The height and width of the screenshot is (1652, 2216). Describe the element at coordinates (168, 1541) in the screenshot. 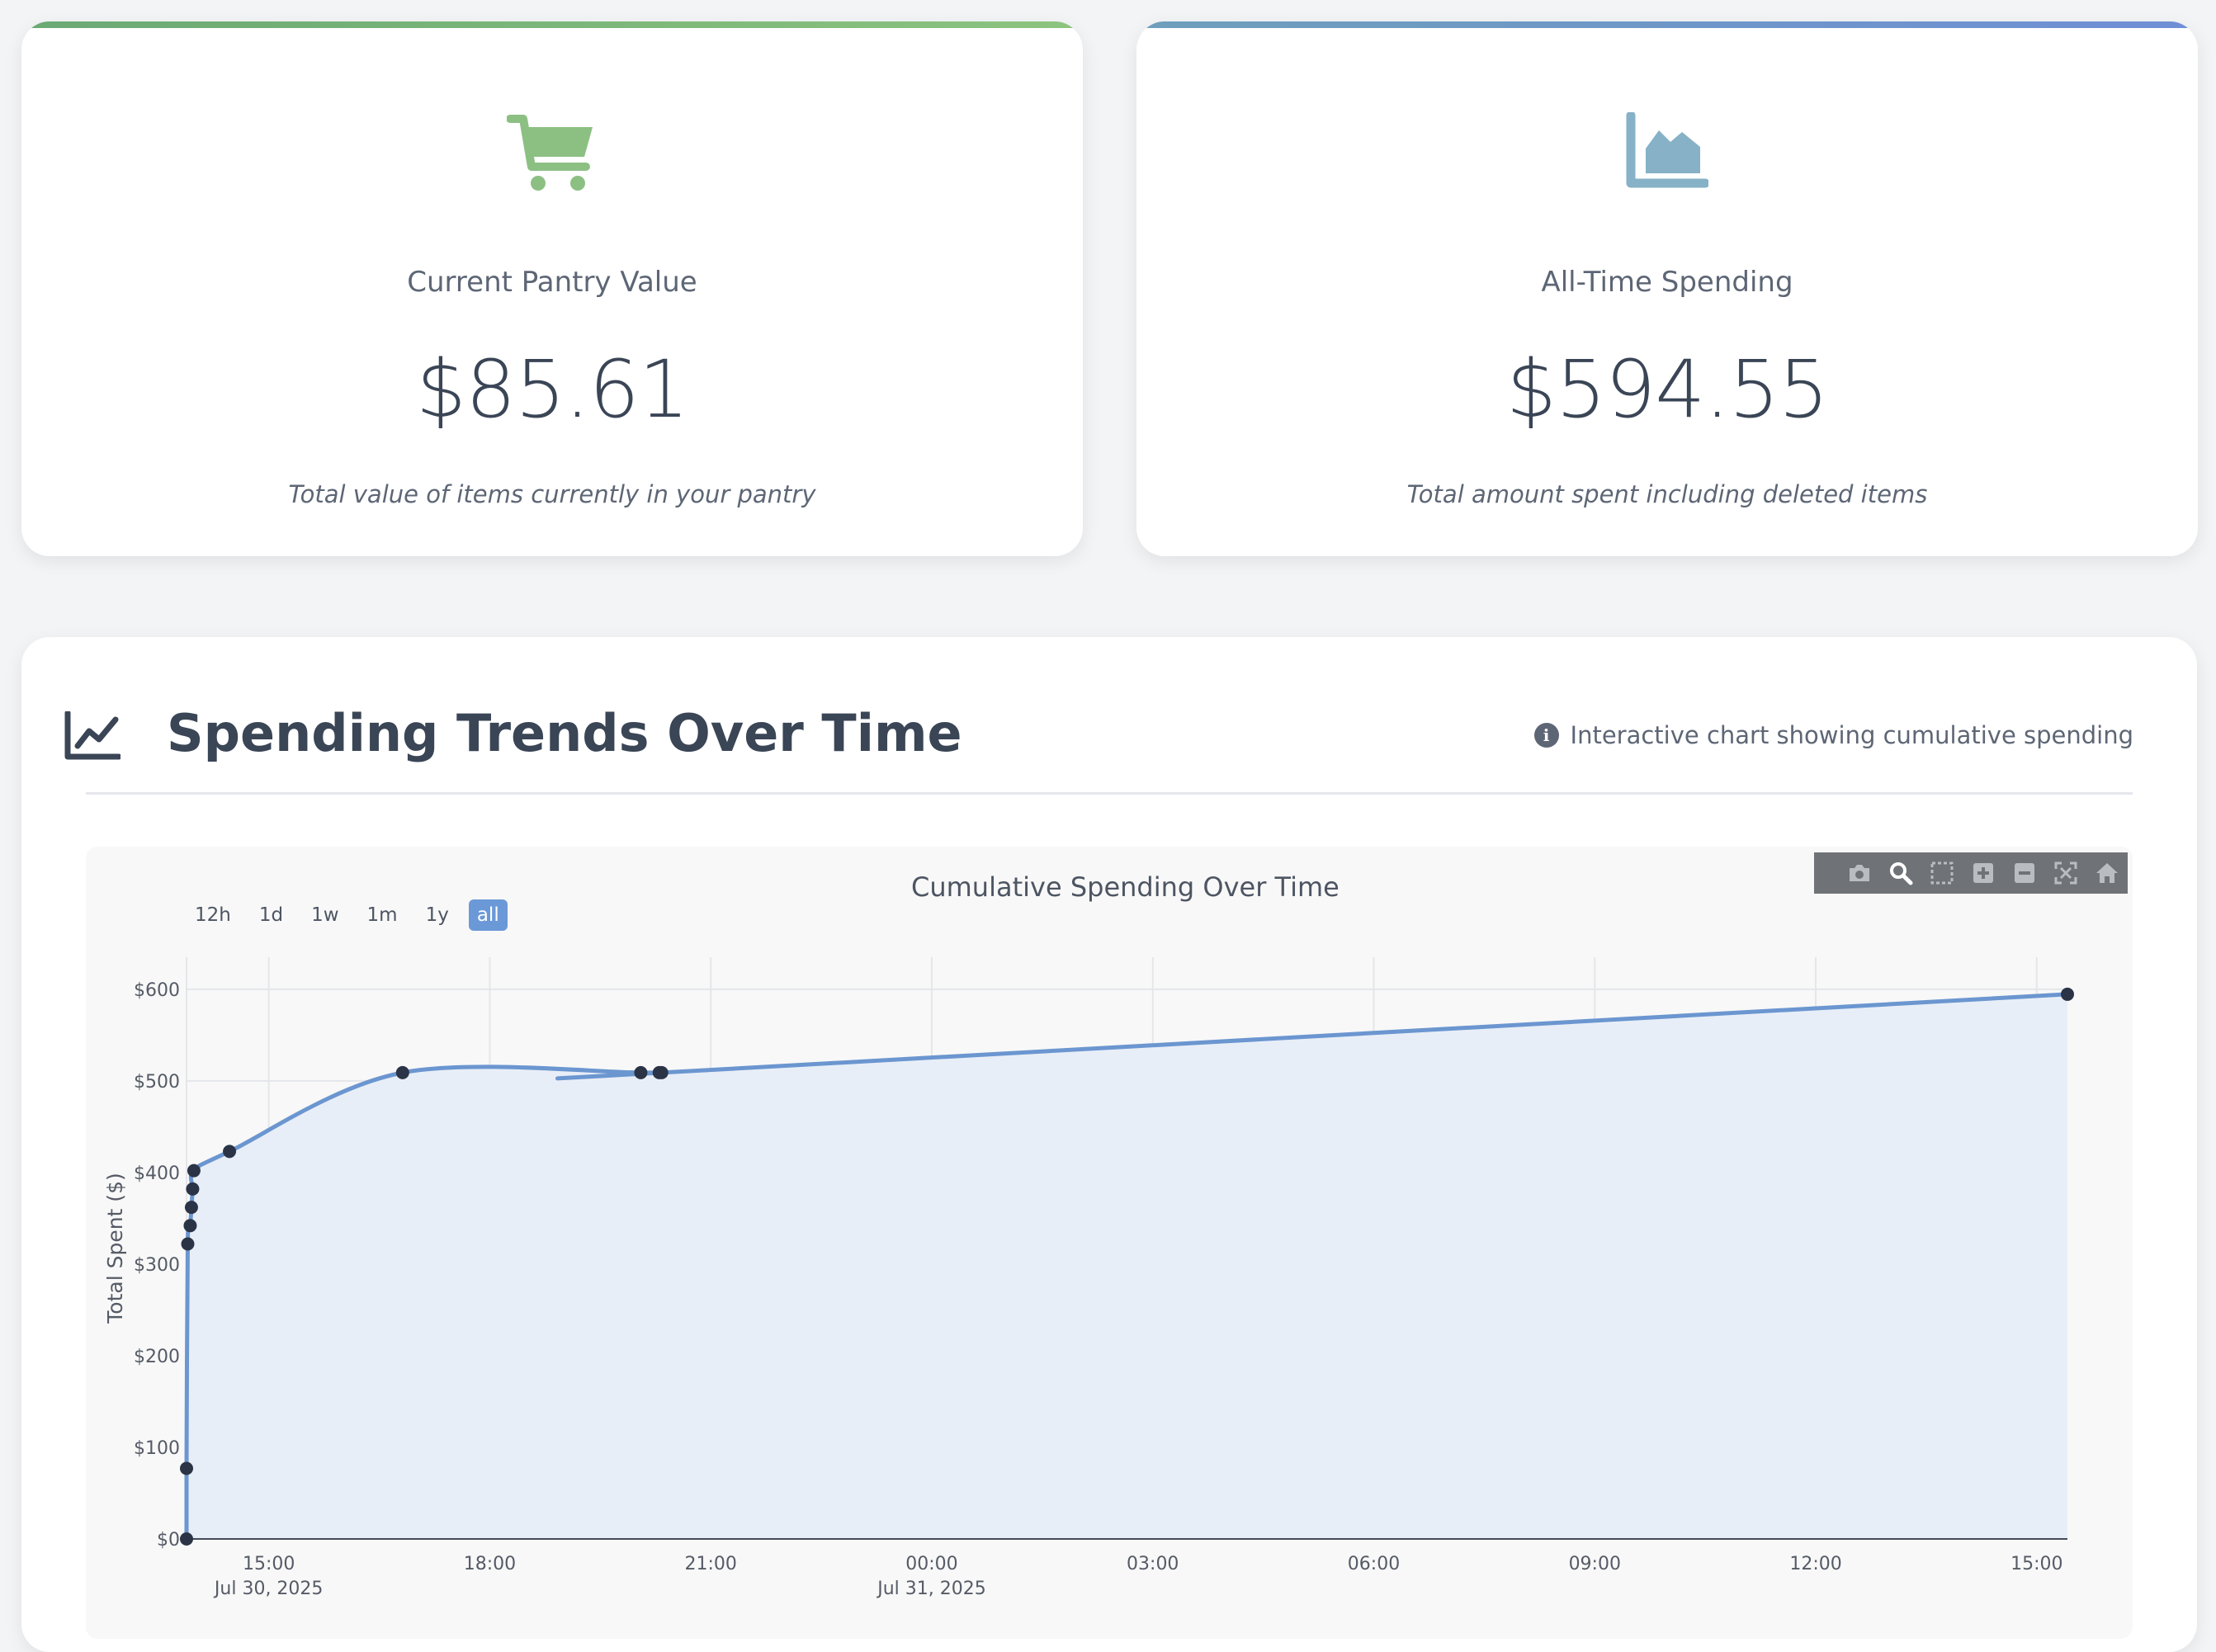

I see `y-tick-label: $0` at that location.